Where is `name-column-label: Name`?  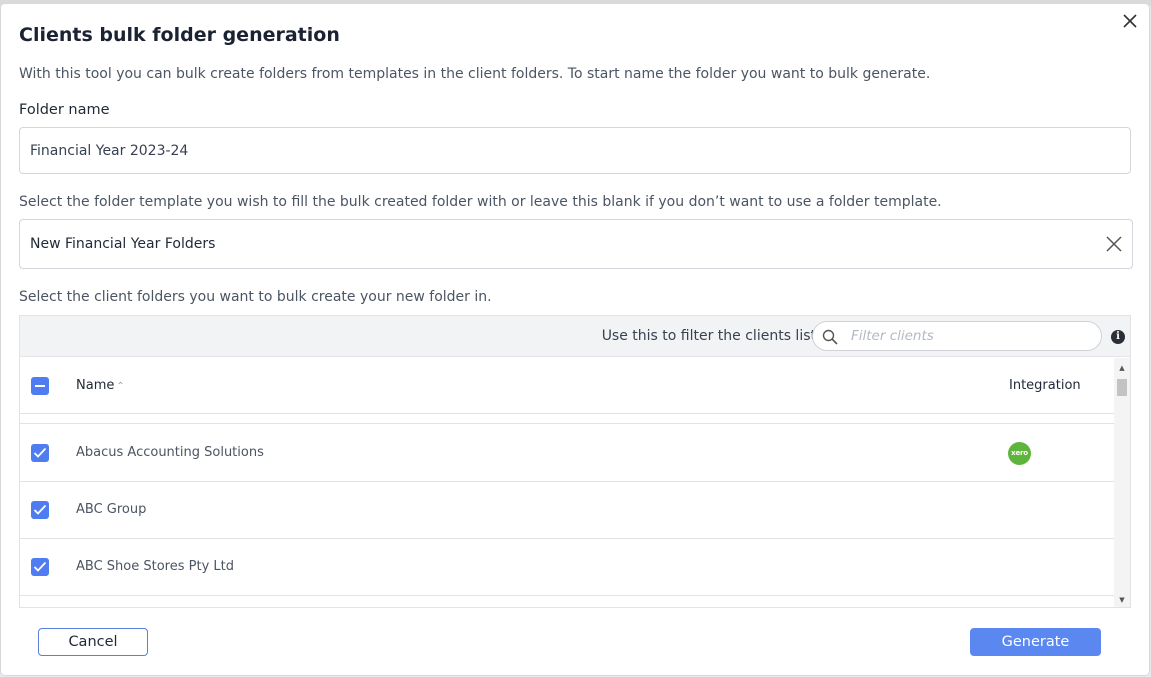 name-column-label: Name is located at coordinates (95, 385).